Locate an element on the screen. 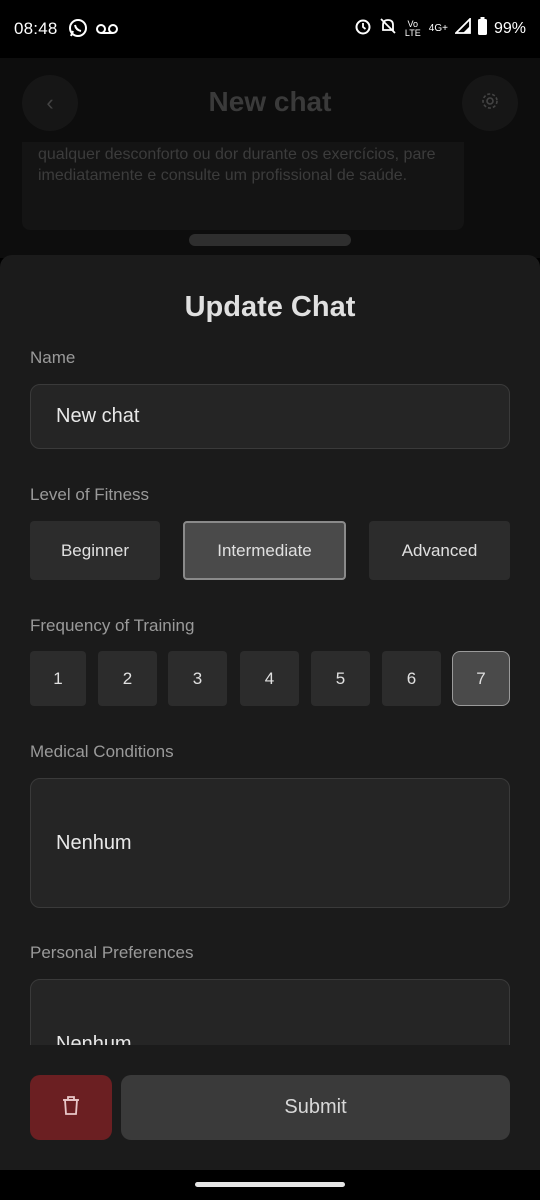 The width and height of the screenshot is (540, 1200). volte-indicator: Vo LTE is located at coordinates (412, 28).